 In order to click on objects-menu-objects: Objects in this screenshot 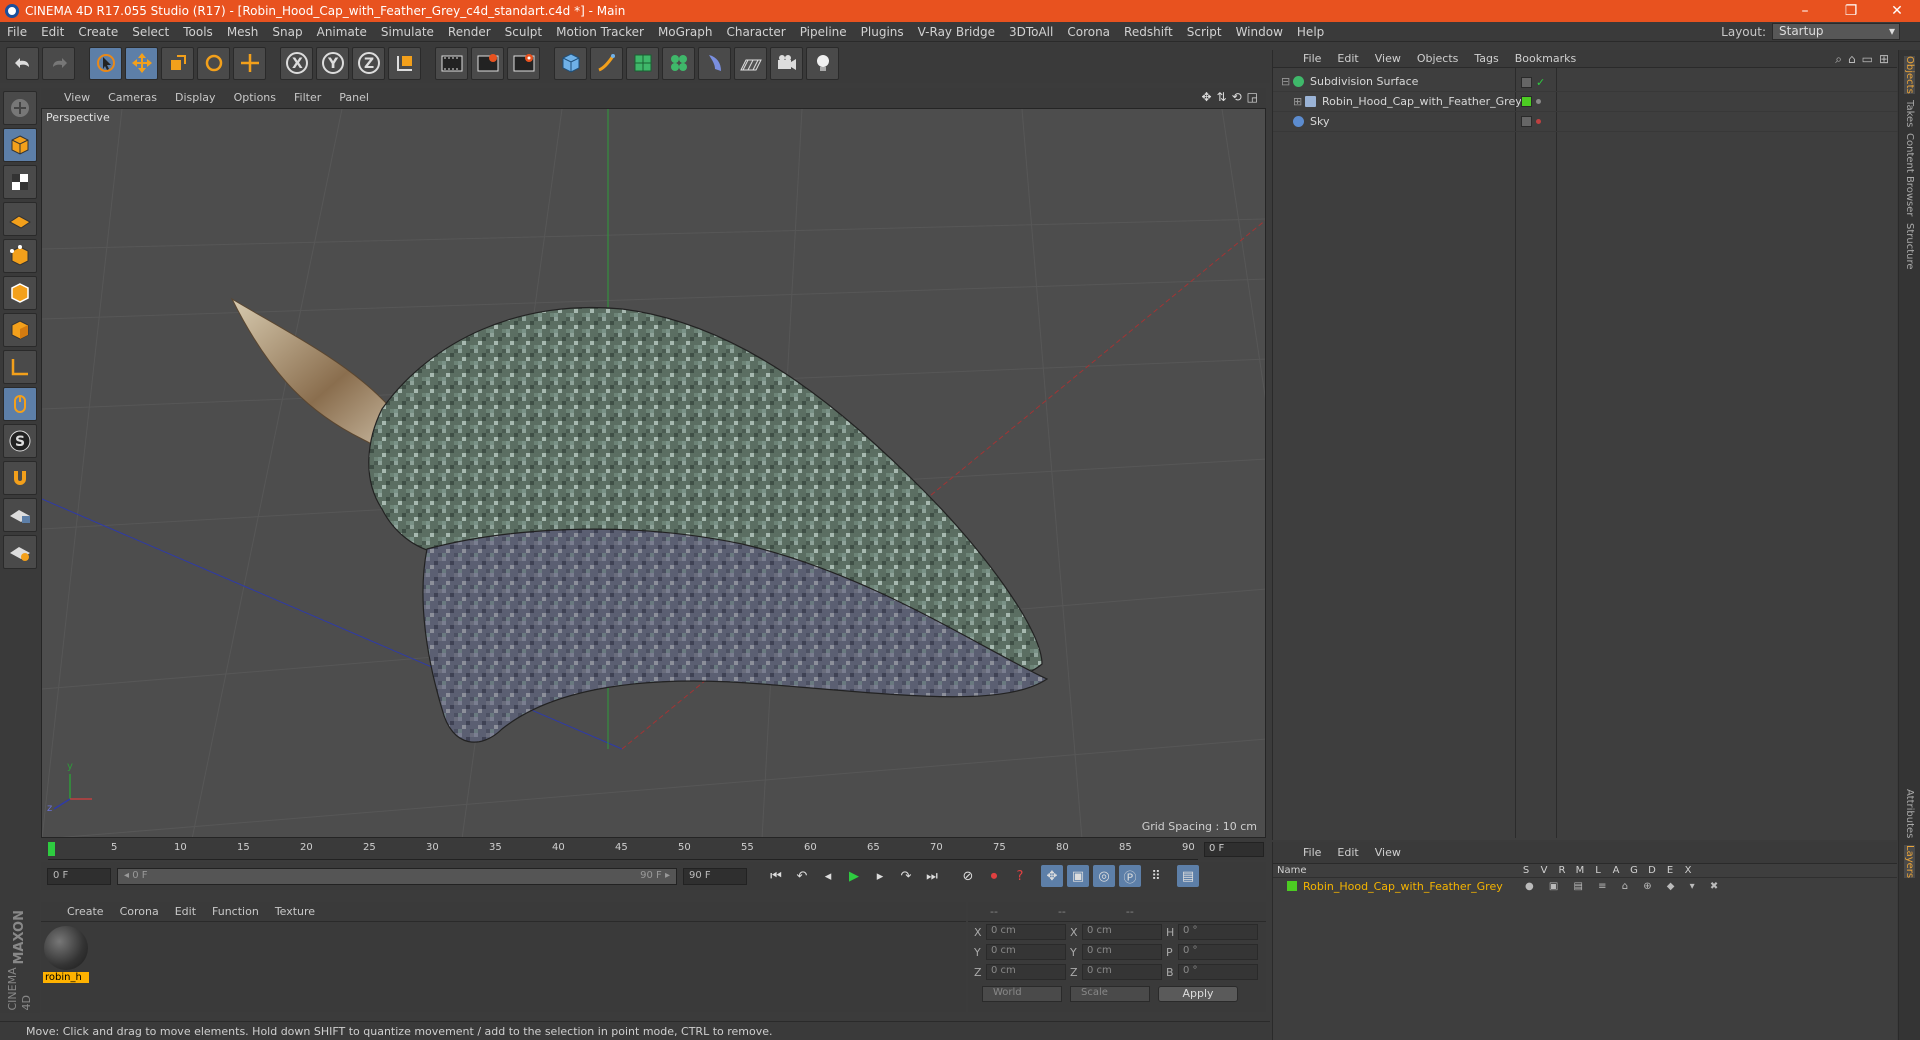, I will do `click(1438, 58)`.